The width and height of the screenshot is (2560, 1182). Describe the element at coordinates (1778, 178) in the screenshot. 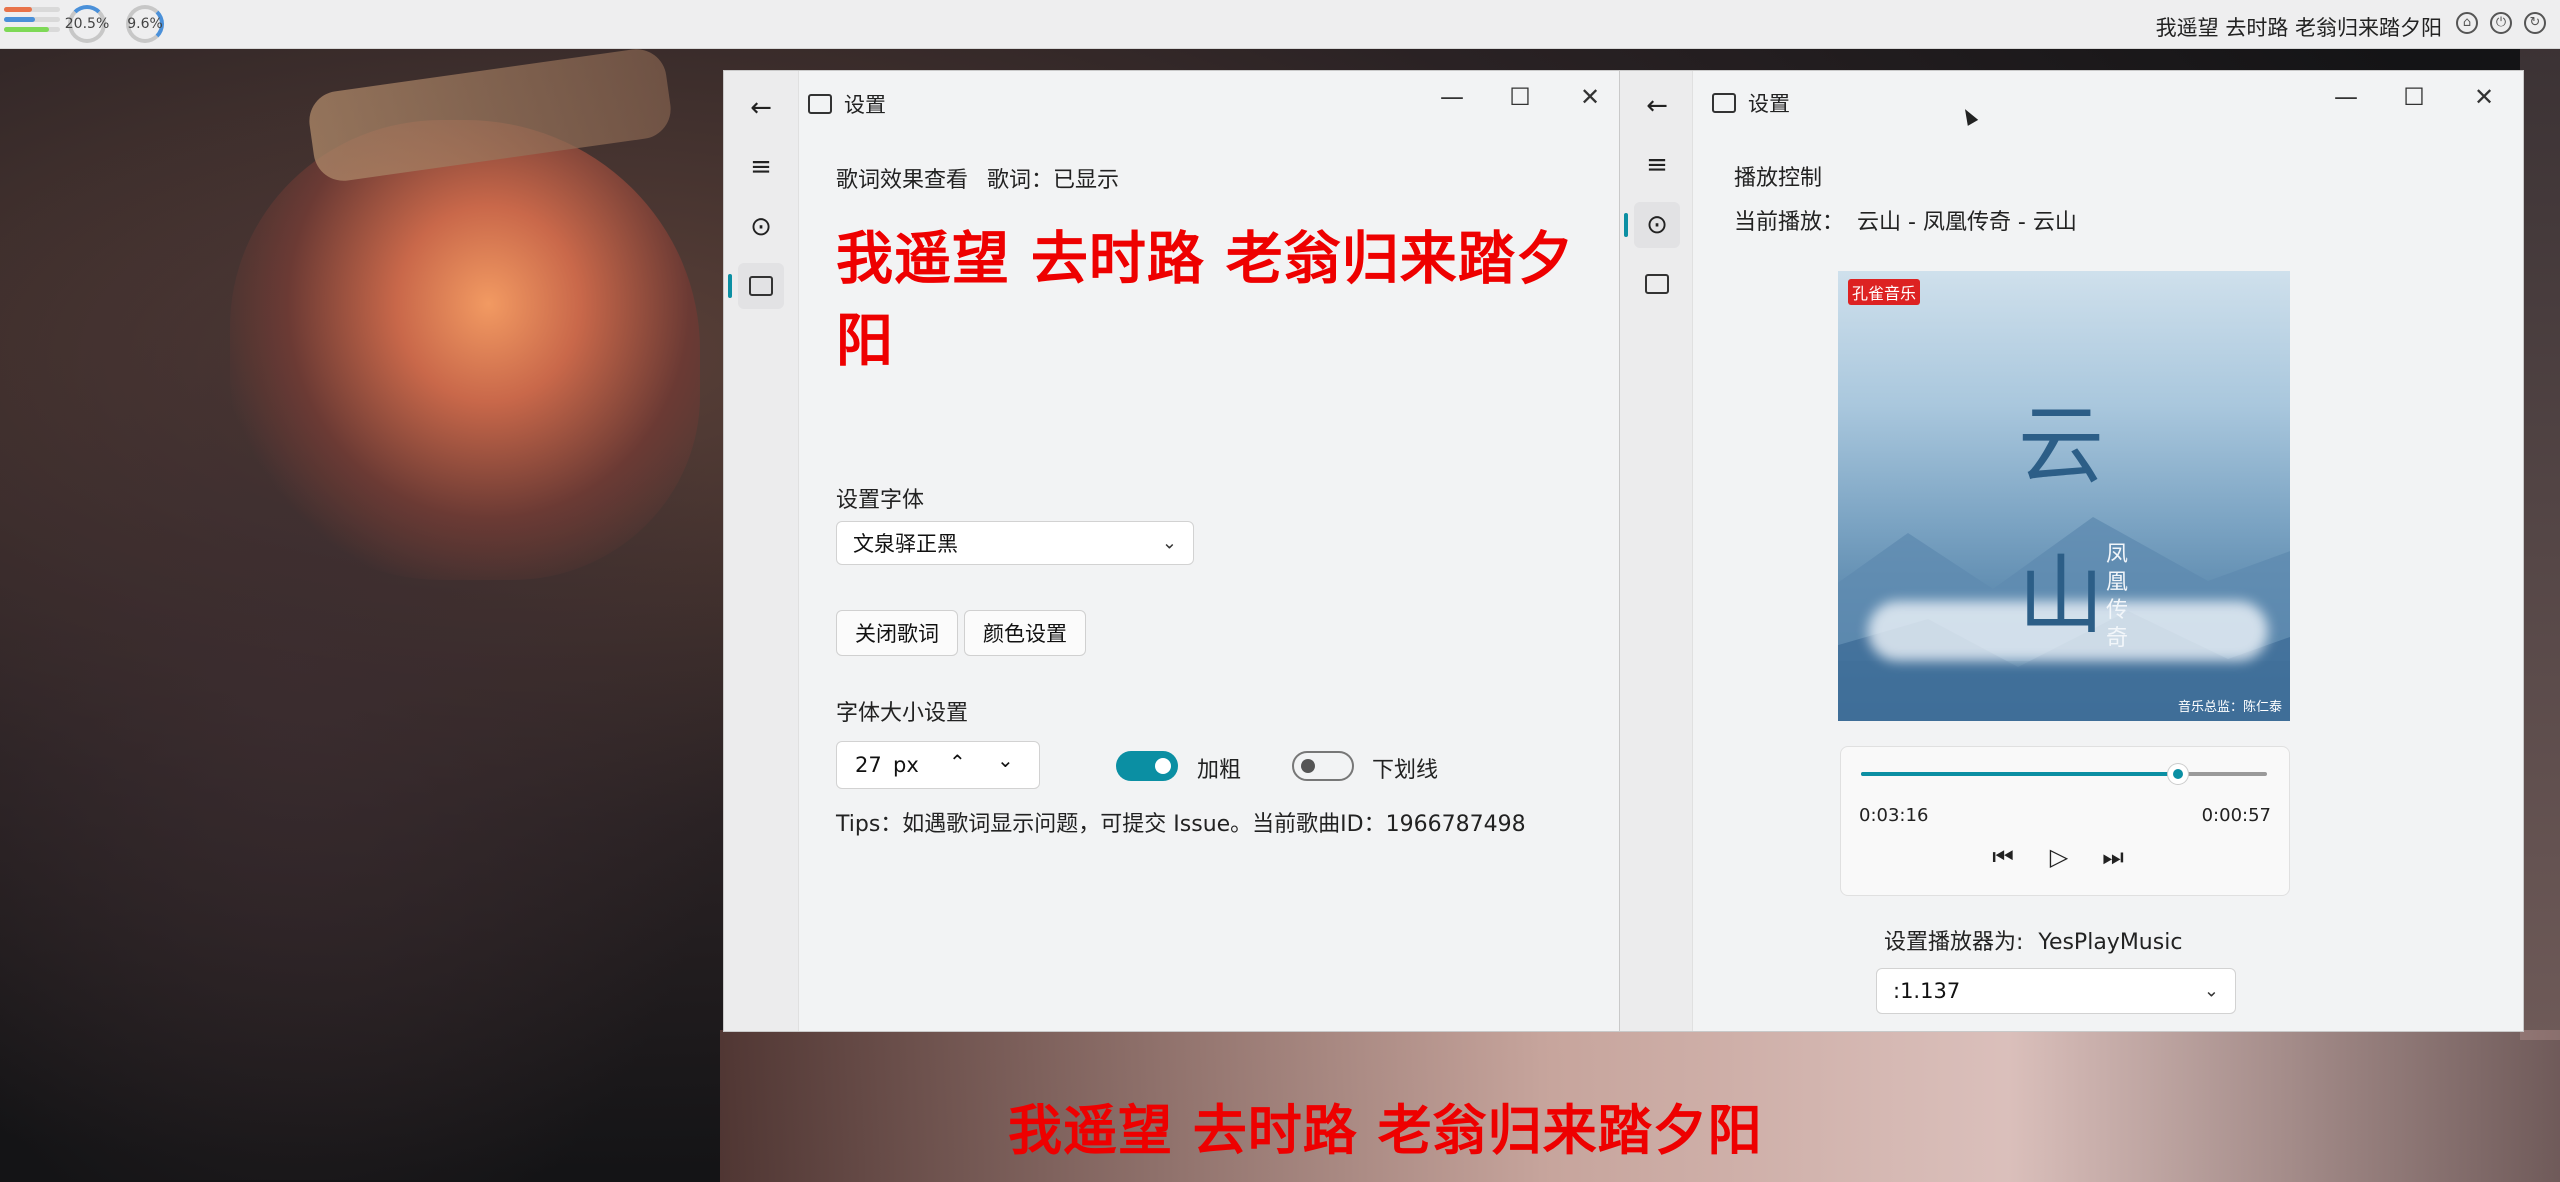

I see `playback-section-title: 播放控制` at that location.